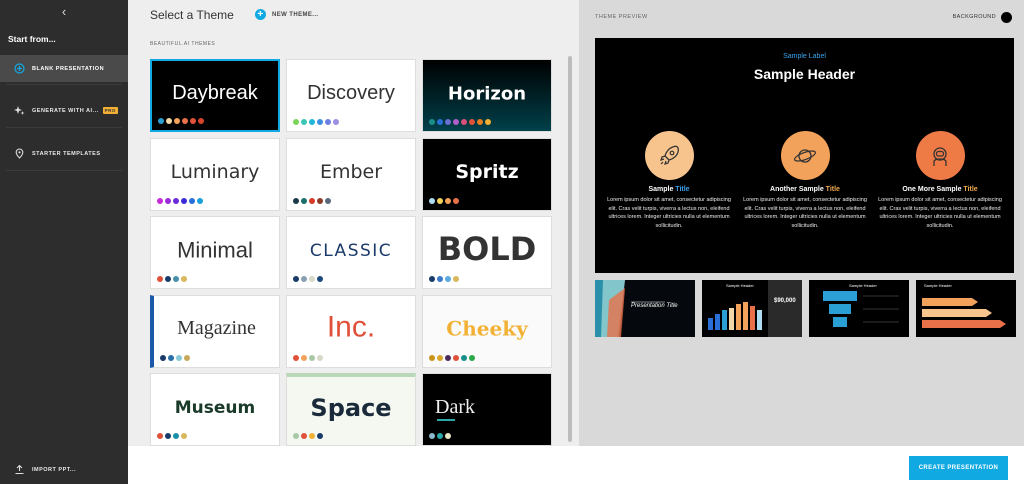  I want to click on theme-card-museum: Museum, so click(215, 409).